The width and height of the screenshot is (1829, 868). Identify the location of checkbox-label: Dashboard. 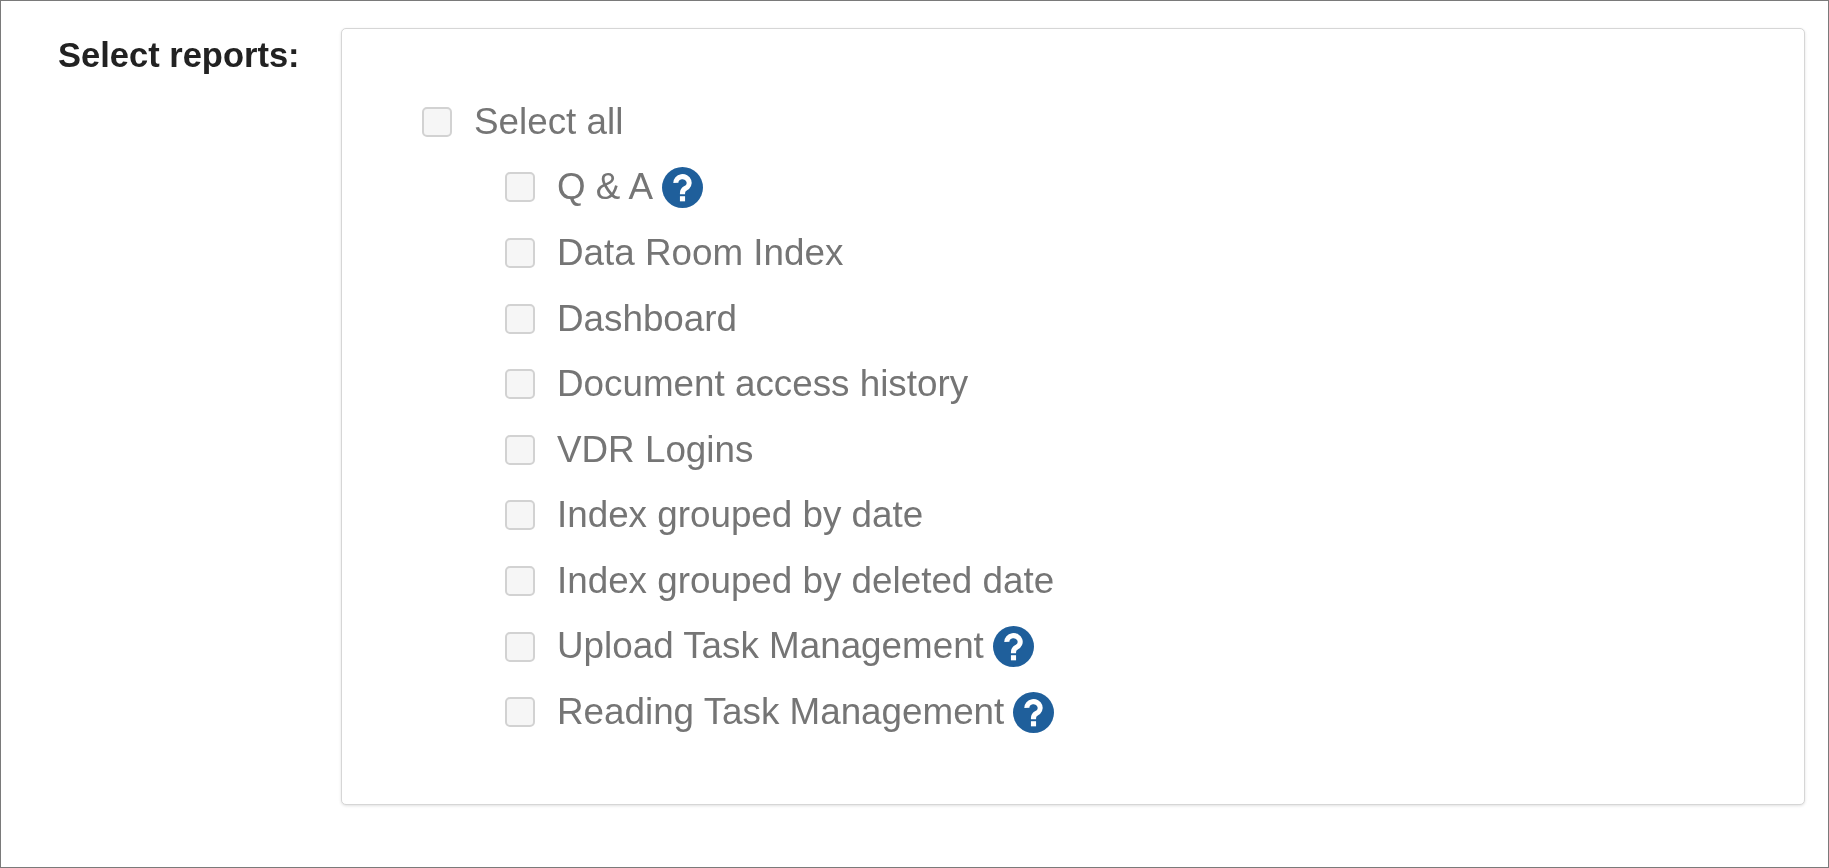
(647, 318).